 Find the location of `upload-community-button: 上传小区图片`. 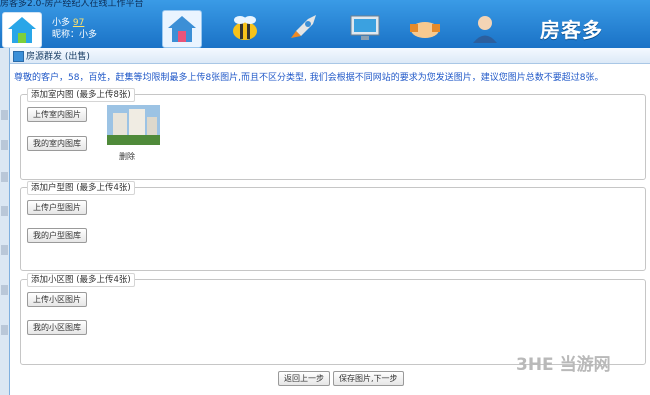

upload-community-button: 上传小区图片 is located at coordinates (57, 299).